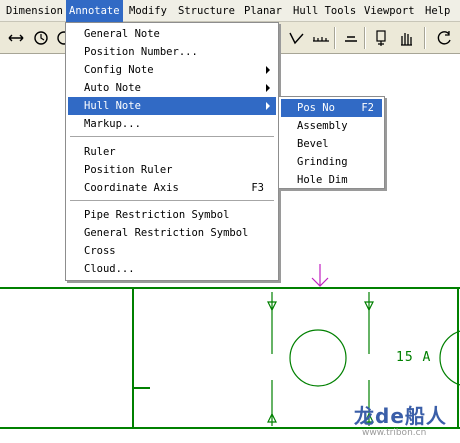 This screenshot has height=443, width=460. Describe the element at coordinates (414, 357) in the screenshot. I see `drawing-label: 15 A` at that location.